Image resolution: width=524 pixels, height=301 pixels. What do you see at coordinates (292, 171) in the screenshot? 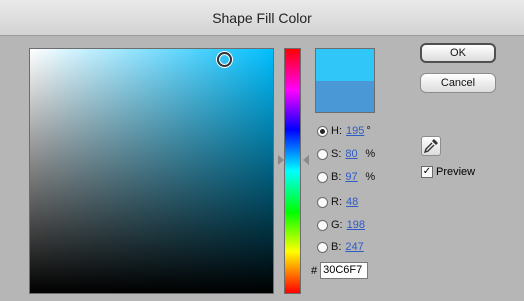
I see `hue-slider` at bounding box center [292, 171].